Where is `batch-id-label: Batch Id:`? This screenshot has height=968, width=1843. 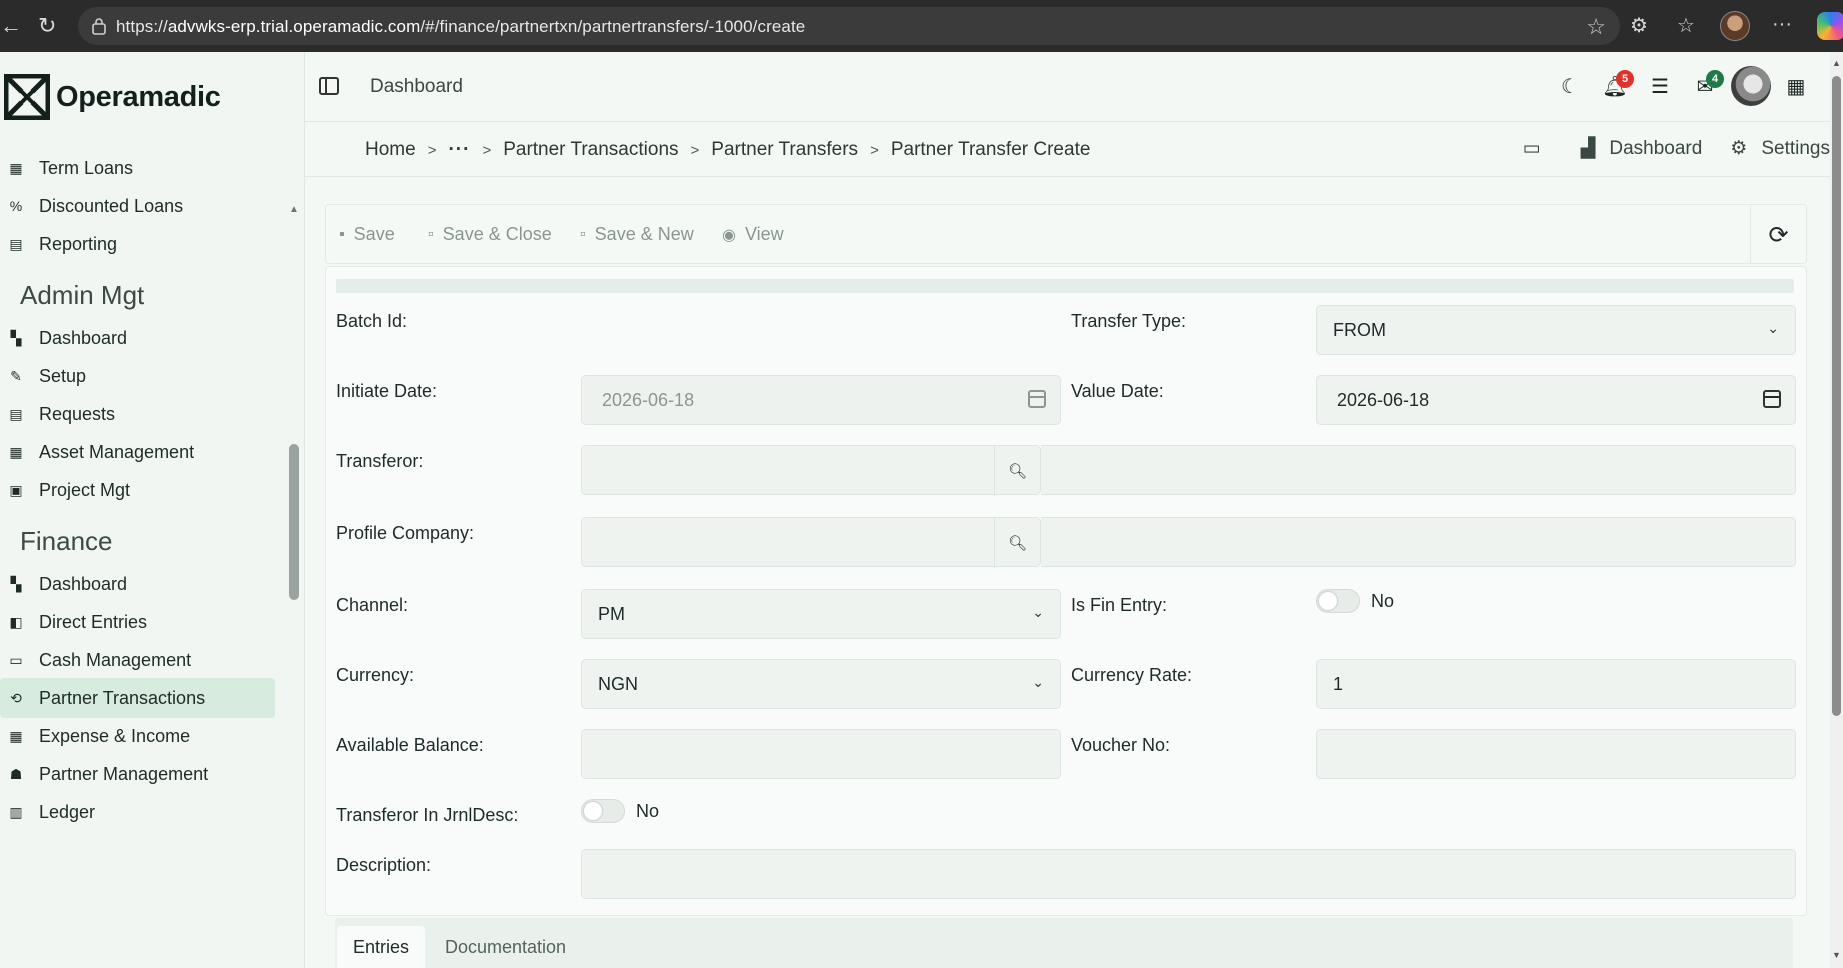 batch-id-label: Batch Id: is located at coordinates (372, 321).